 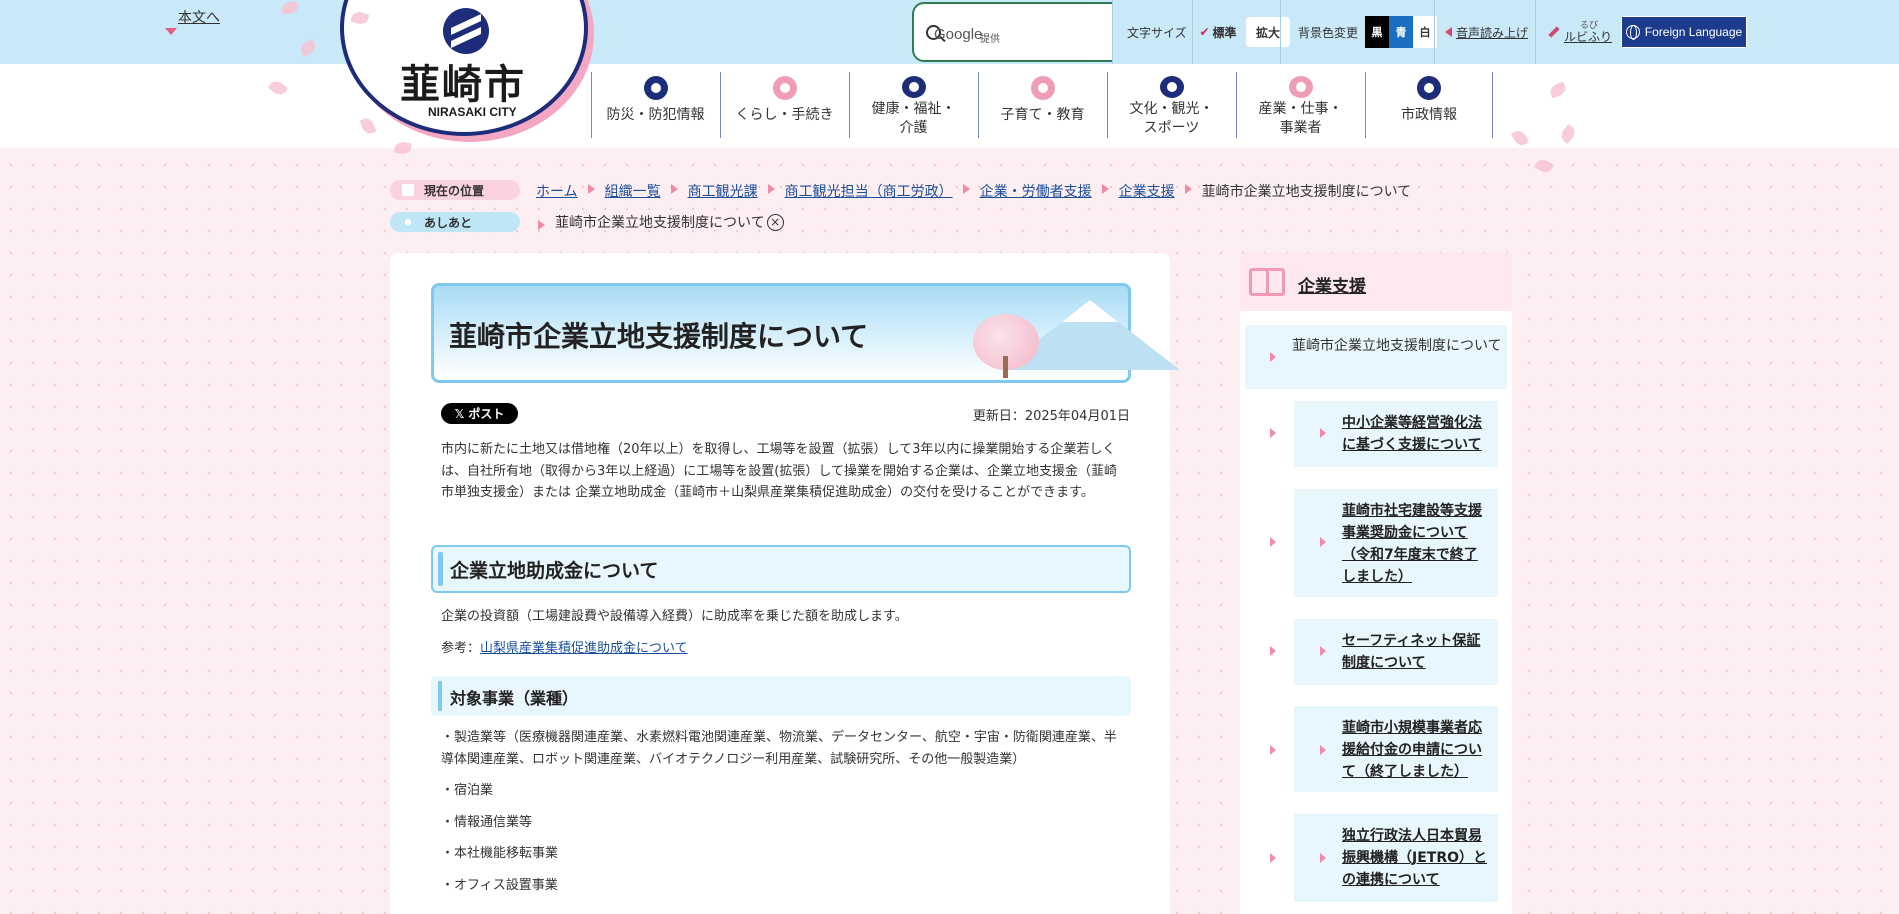 What do you see at coordinates (467, 790) in the screenshot?
I see `list-item: ・宿泊業` at bounding box center [467, 790].